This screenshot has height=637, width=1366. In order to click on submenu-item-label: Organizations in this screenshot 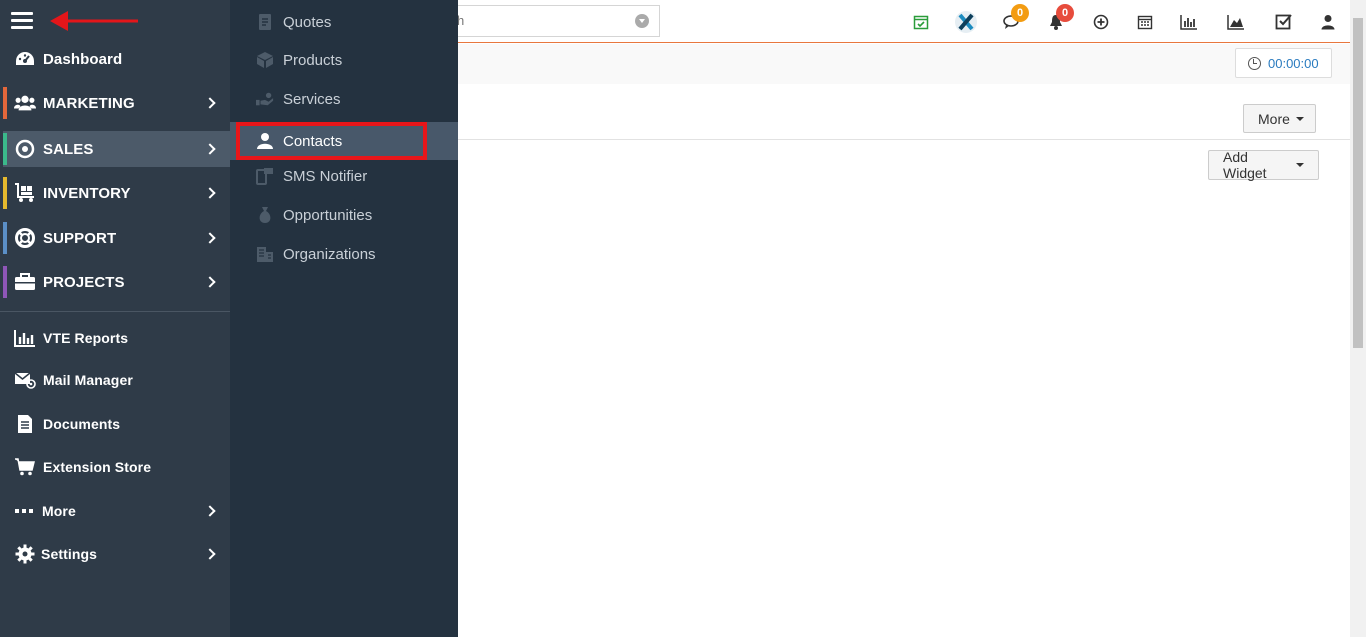, I will do `click(329, 254)`.